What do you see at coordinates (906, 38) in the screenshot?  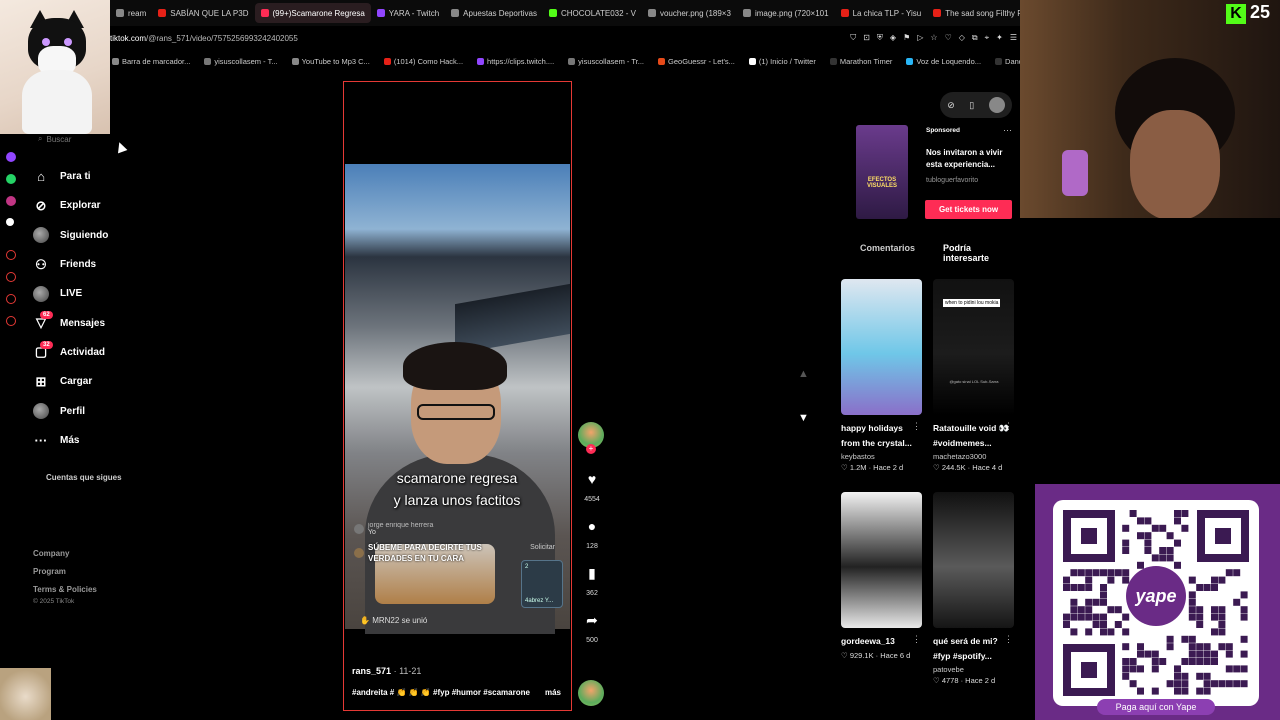 I see `translate-icon: ⚑` at bounding box center [906, 38].